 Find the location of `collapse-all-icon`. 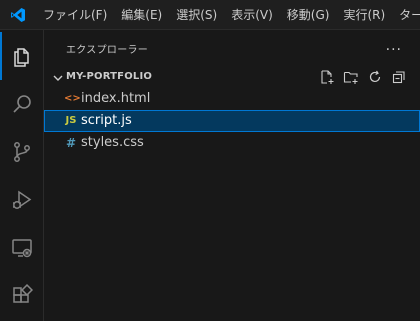

collapse-all-icon is located at coordinates (399, 77).